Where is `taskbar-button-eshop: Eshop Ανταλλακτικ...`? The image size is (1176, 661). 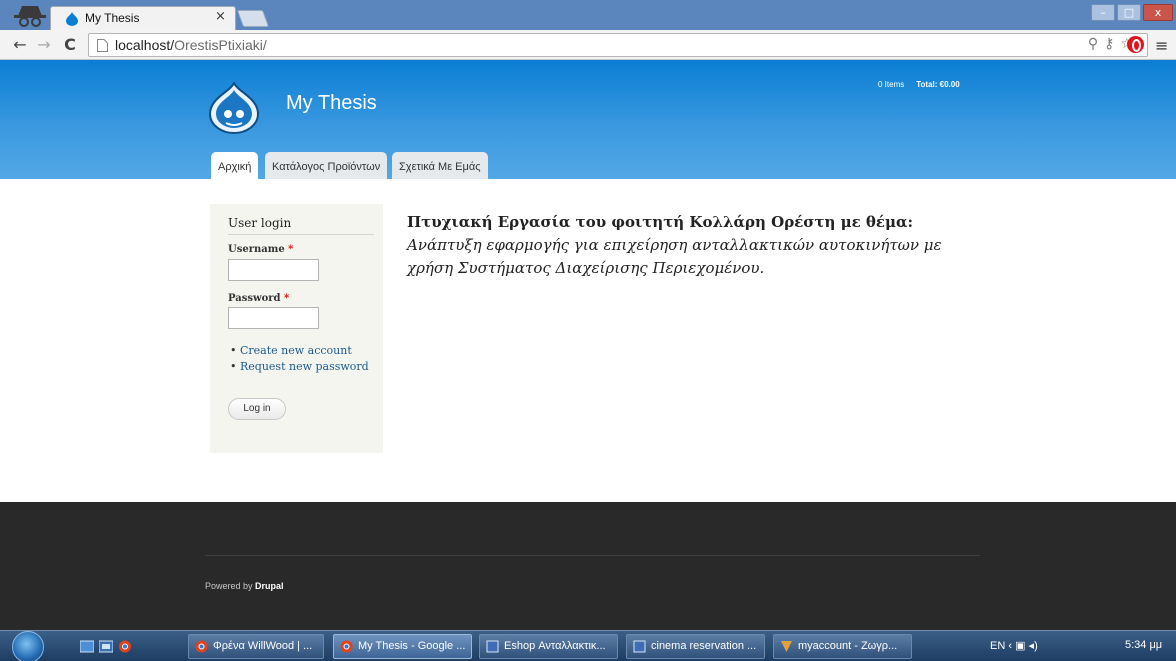 taskbar-button-eshop: Eshop Ανταλλακτικ... is located at coordinates (548, 646).